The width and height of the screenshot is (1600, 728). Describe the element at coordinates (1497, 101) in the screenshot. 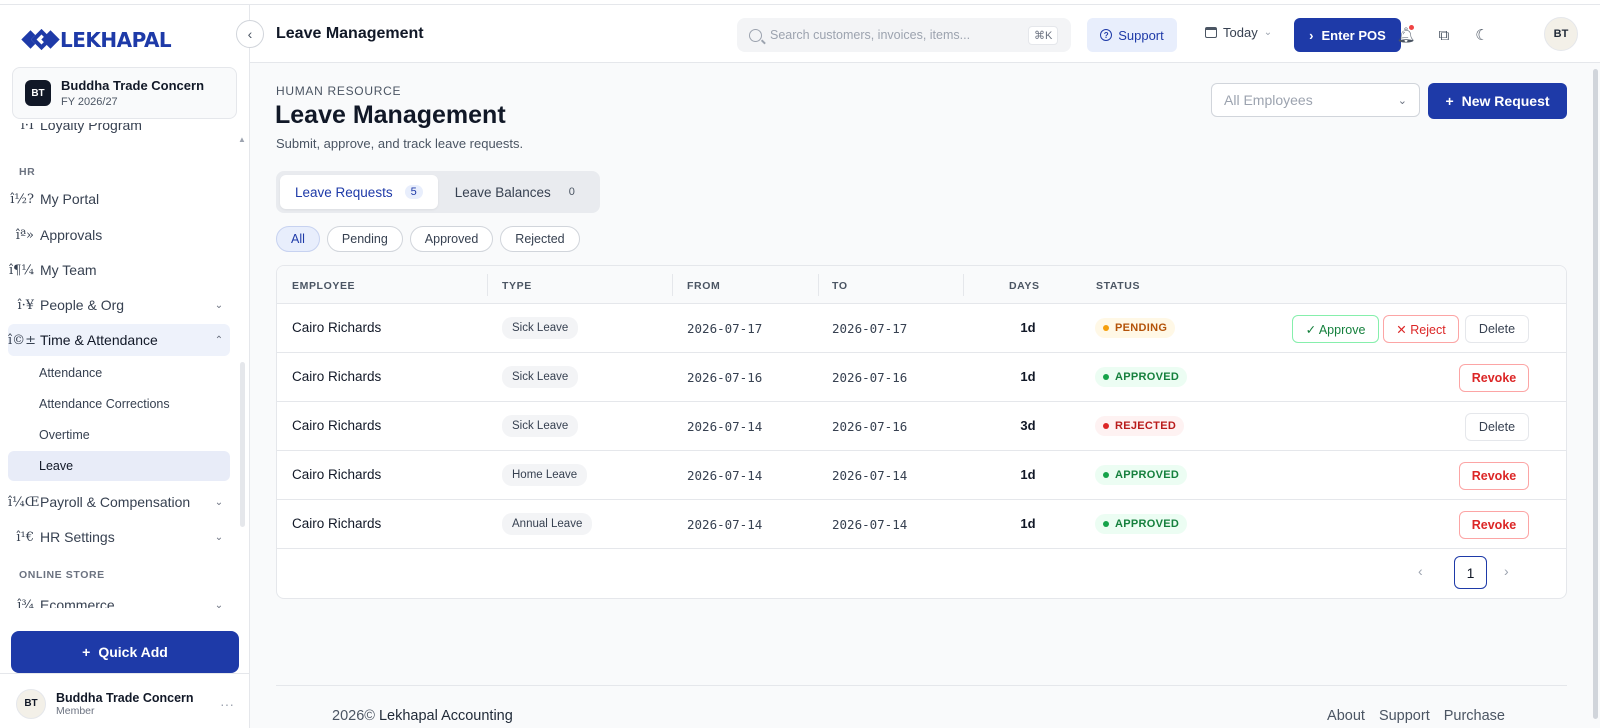

I see `new-request-button: + New Request` at that location.